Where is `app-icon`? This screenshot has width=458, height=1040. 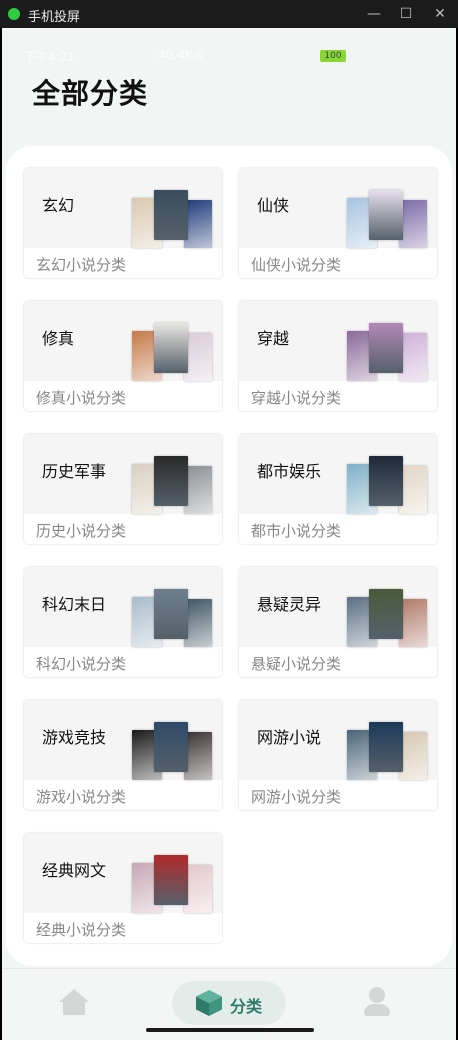
app-icon is located at coordinates (14, 14).